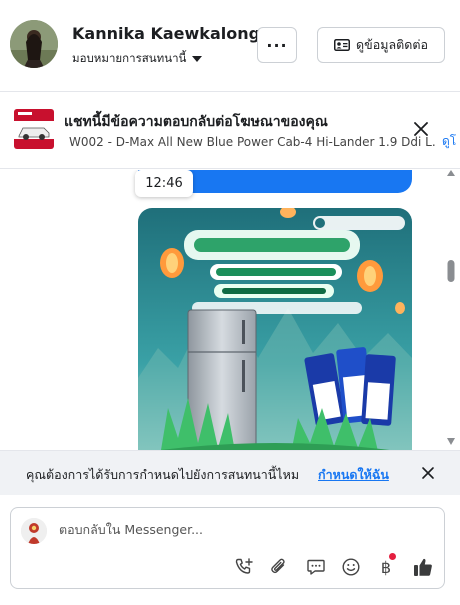 This screenshot has width=460, height=605. I want to click on contact-card-icon, so click(342, 45).